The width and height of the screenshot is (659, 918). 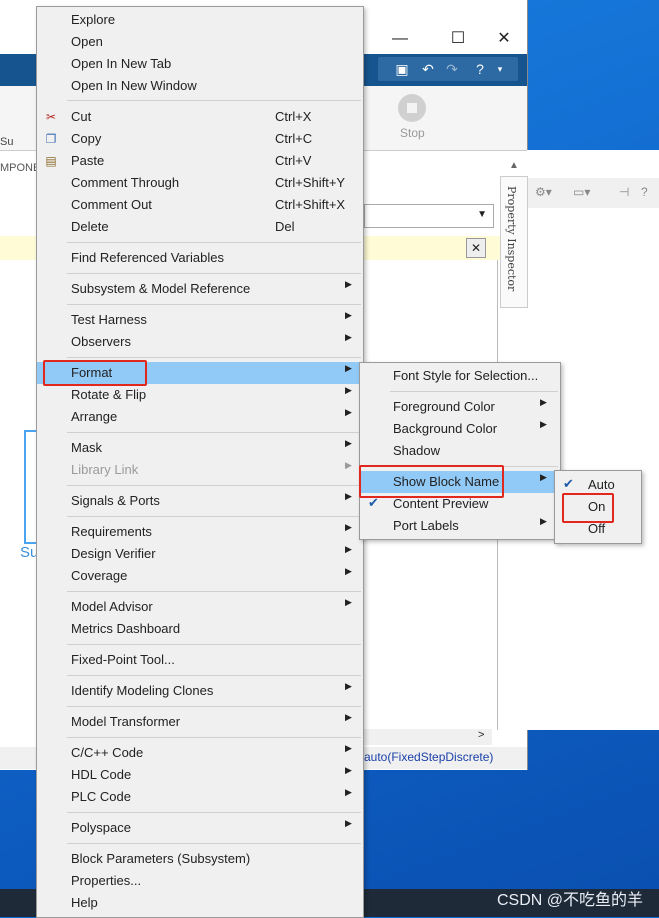 I want to click on menu-item-polyspace: Polyspace ▶, so click(x=200, y=828).